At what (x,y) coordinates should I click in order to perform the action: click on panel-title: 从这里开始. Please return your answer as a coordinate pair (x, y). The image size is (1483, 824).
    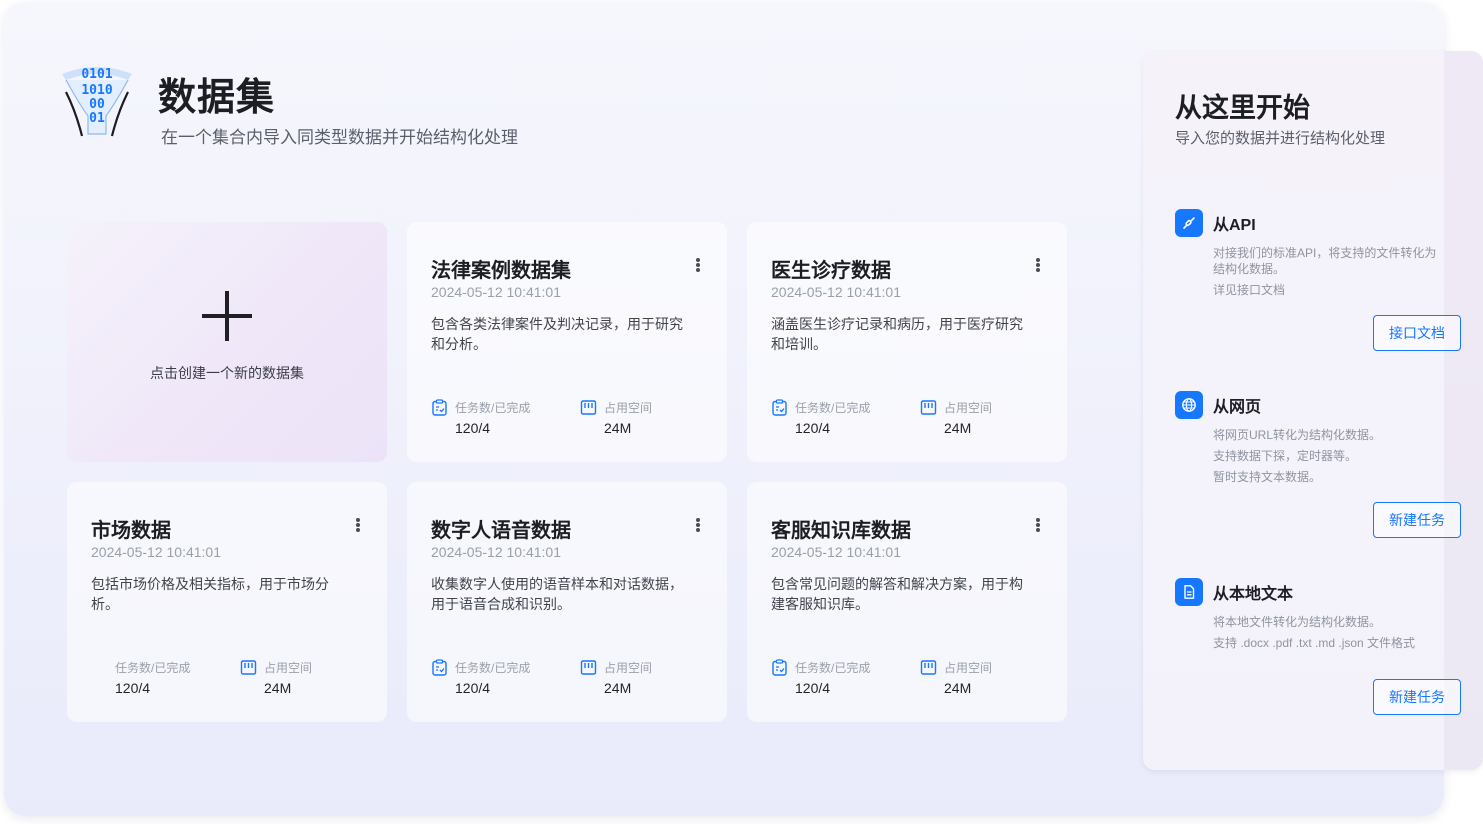
    Looking at the image, I should click on (1242, 108).